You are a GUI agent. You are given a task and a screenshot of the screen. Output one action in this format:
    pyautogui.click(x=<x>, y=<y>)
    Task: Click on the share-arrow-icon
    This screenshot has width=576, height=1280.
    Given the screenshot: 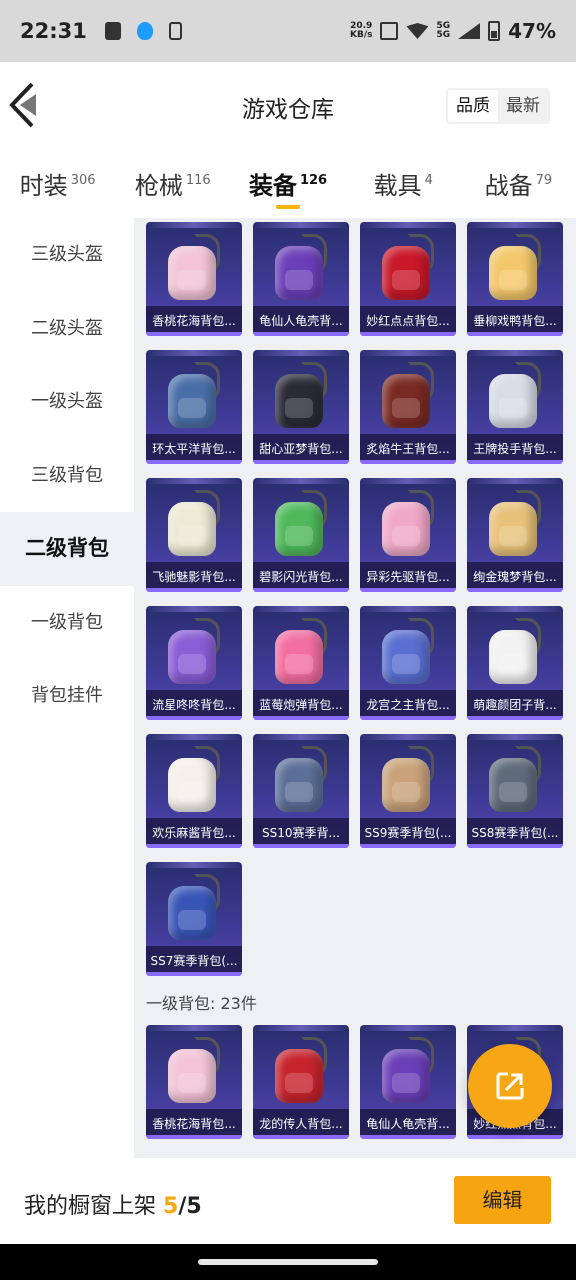 What is the action you would take?
    pyautogui.click(x=510, y=1086)
    